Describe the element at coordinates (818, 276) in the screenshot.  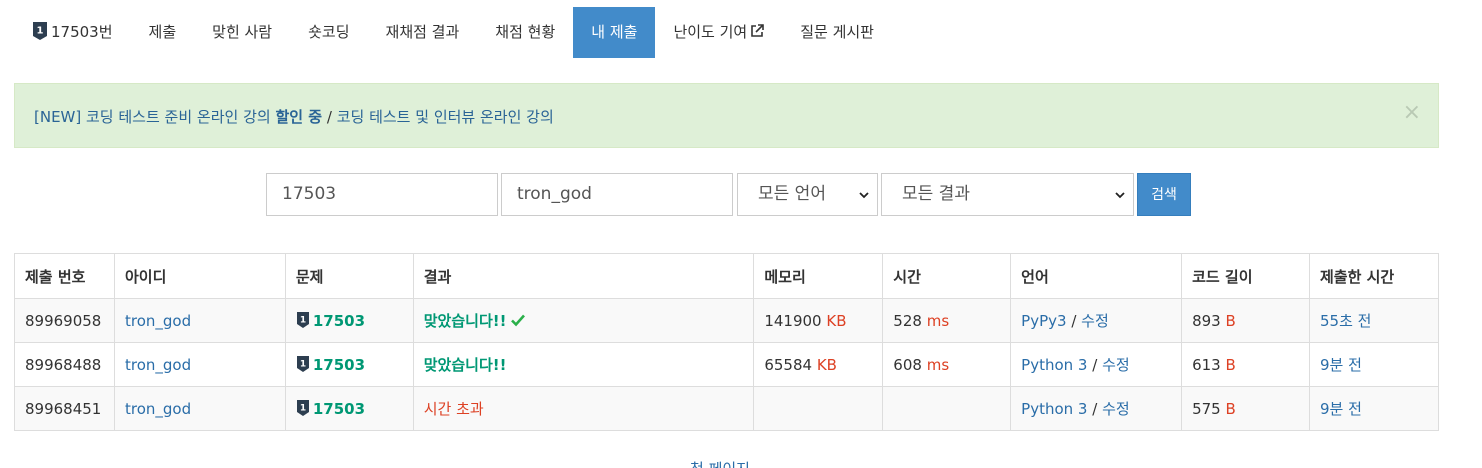
I see `header-memory: 메모리` at that location.